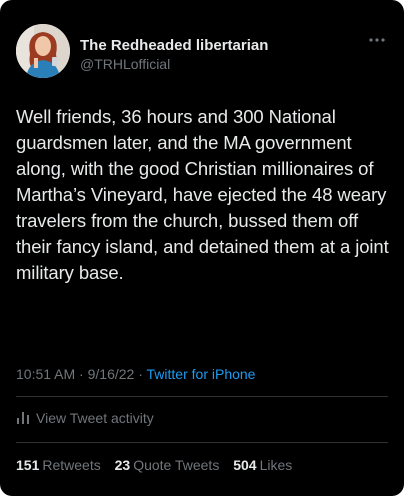  What do you see at coordinates (176, 465) in the screenshot?
I see `quote-tweets-label: Quote Tweets` at bounding box center [176, 465].